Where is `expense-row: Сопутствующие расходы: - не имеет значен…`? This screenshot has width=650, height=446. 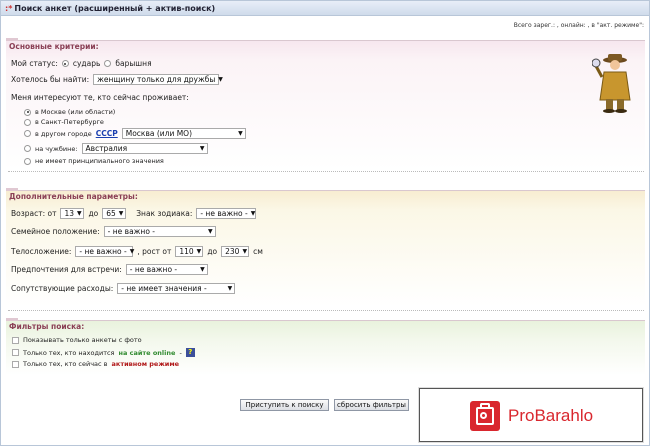
expense-row: Сопутствующие расходы: - не имеет значен… is located at coordinates (123, 288).